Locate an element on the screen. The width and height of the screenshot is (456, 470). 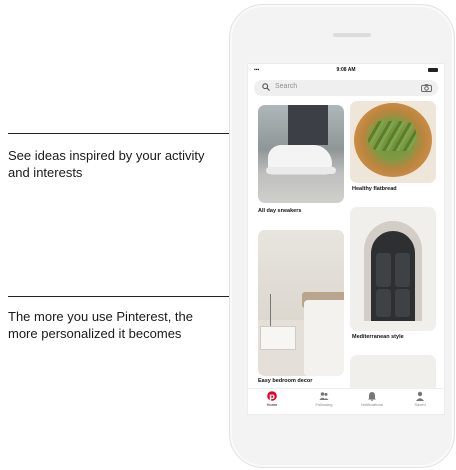
nav-label: Home is located at coordinates (272, 404).